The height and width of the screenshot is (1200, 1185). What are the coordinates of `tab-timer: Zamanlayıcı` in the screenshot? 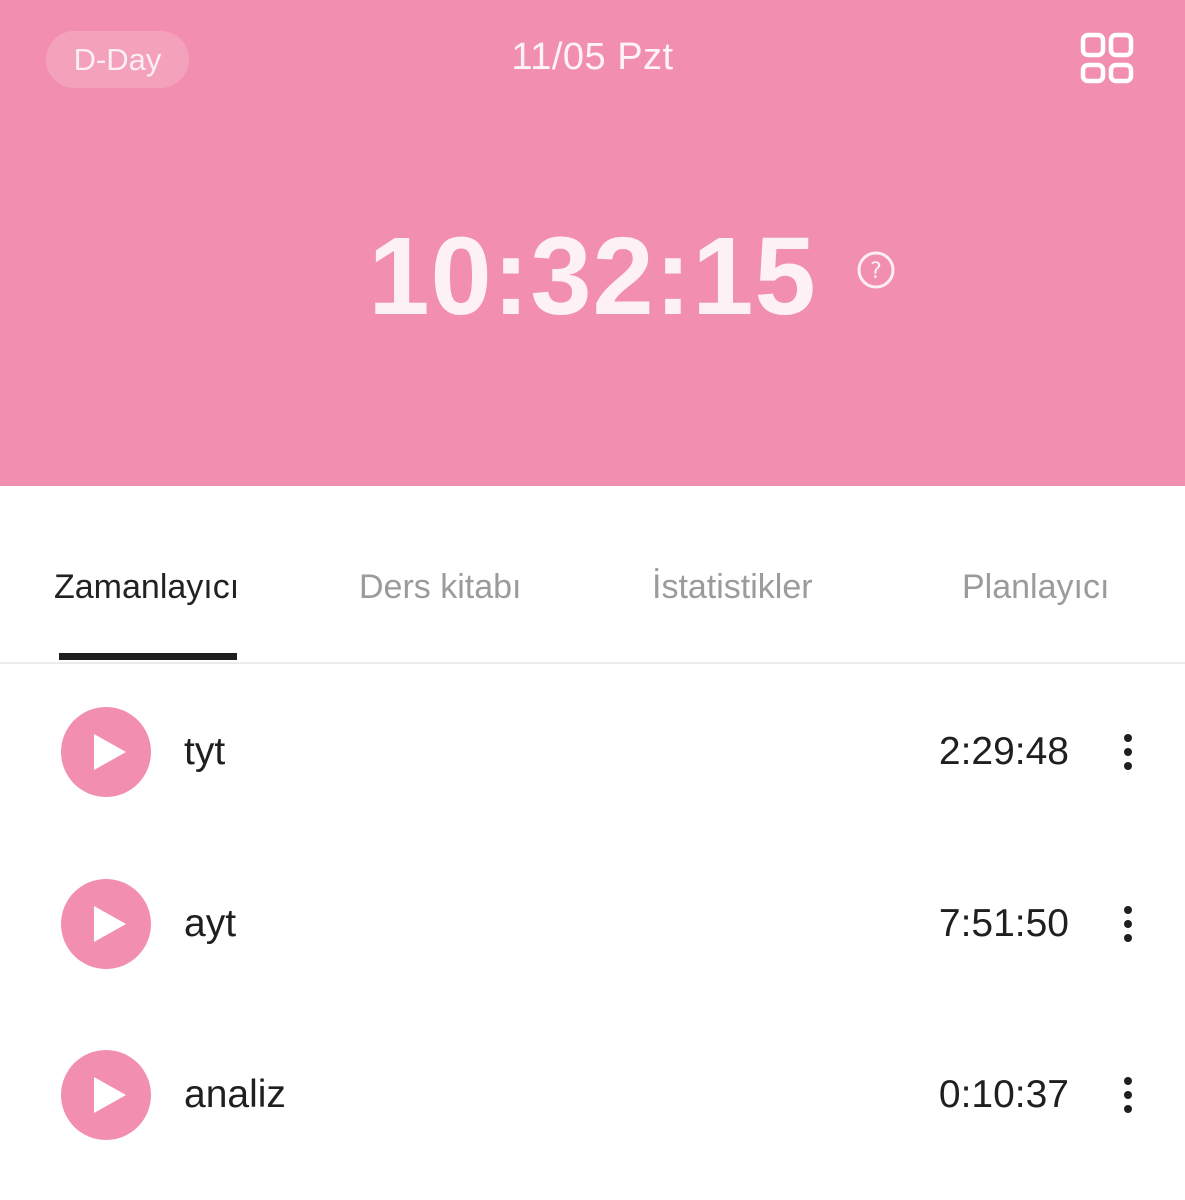 It's located at (146, 587).